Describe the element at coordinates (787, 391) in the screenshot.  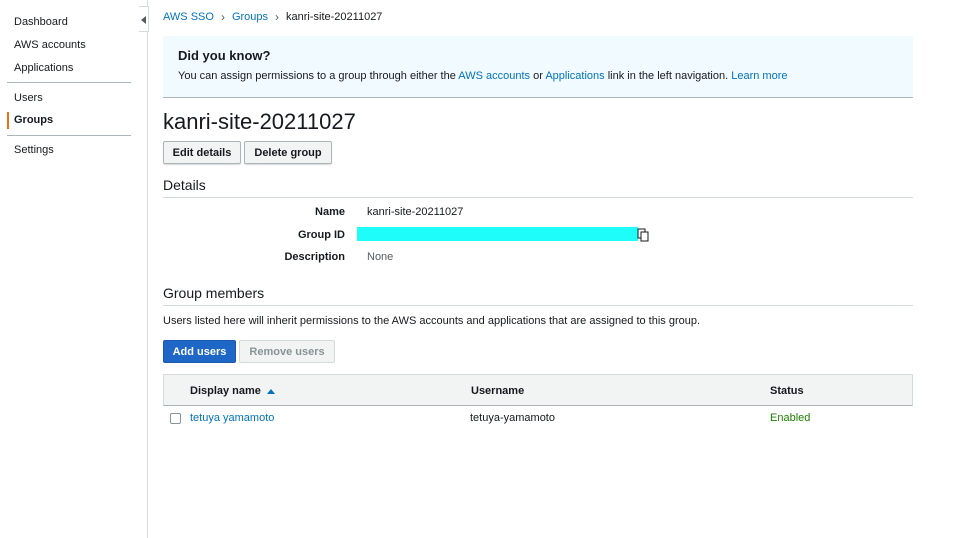
I see `column-header-status: Status` at that location.